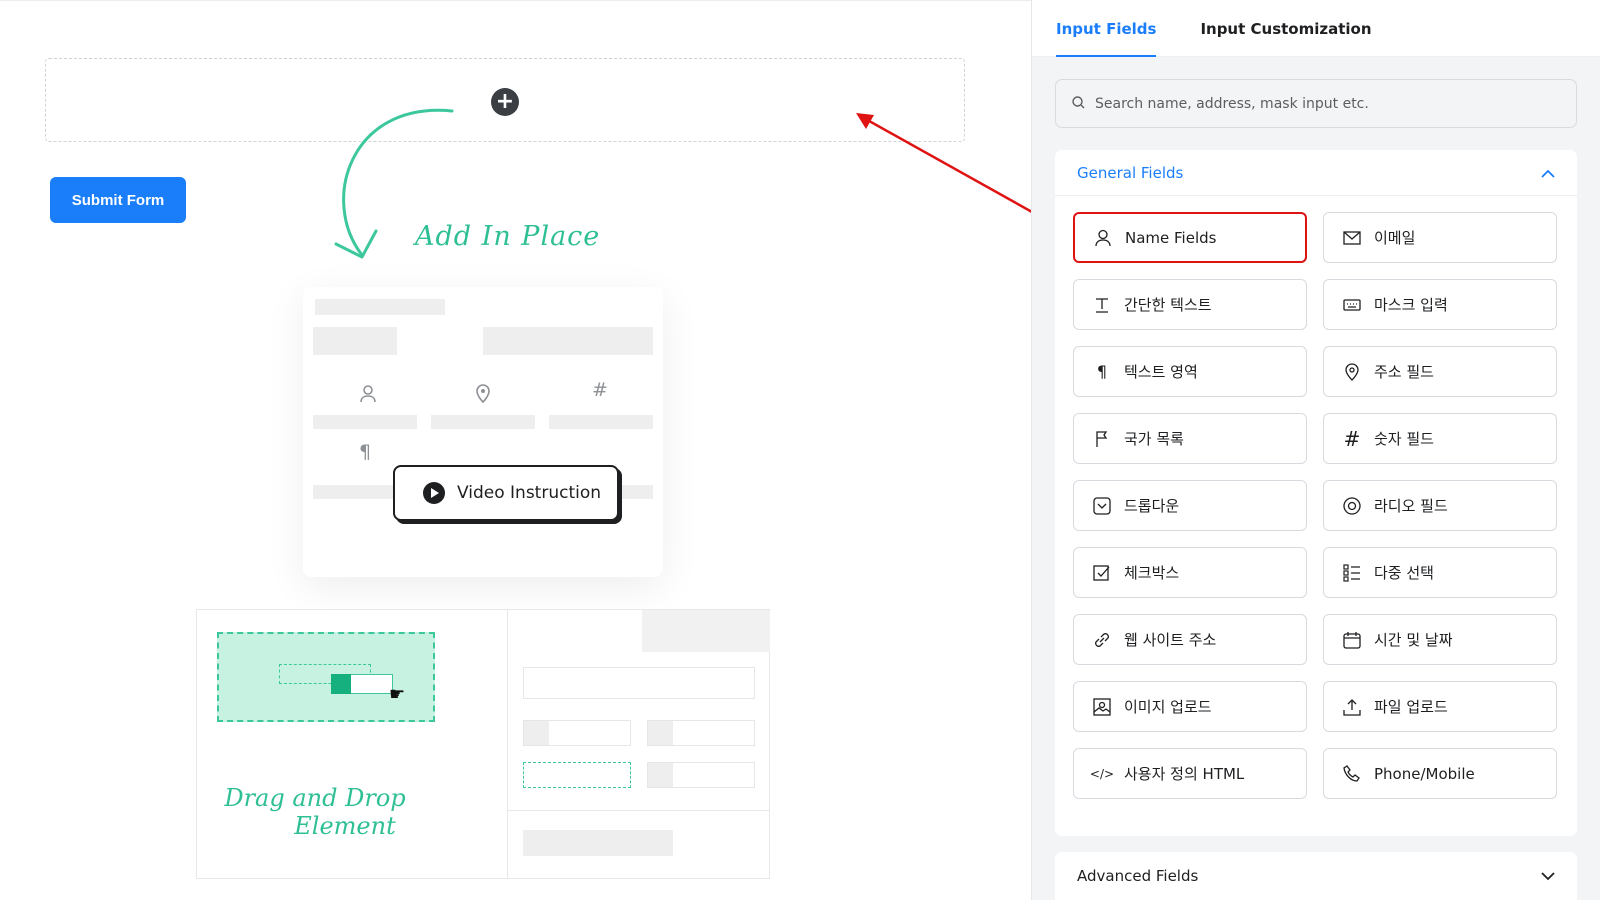  What do you see at coordinates (1440, 438) in the screenshot?
I see `field-item: # 숫자 필드` at bounding box center [1440, 438].